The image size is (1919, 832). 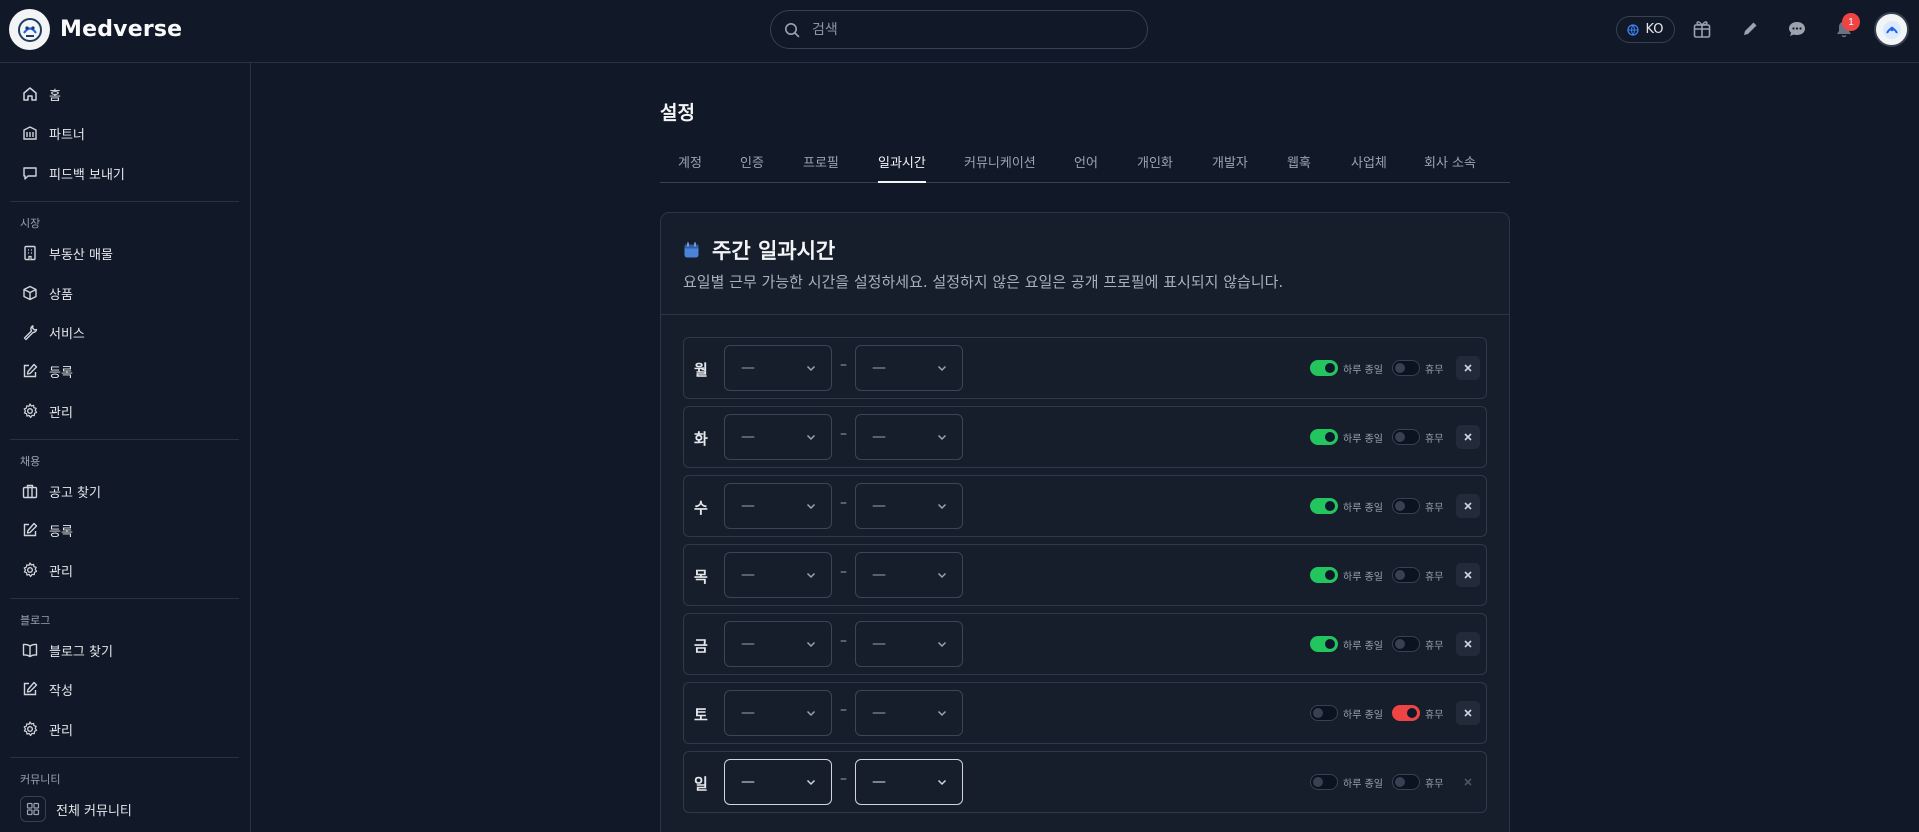 What do you see at coordinates (61, 413) in the screenshot?
I see `sidebar-item-label: 관리` at bounding box center [61, 413].